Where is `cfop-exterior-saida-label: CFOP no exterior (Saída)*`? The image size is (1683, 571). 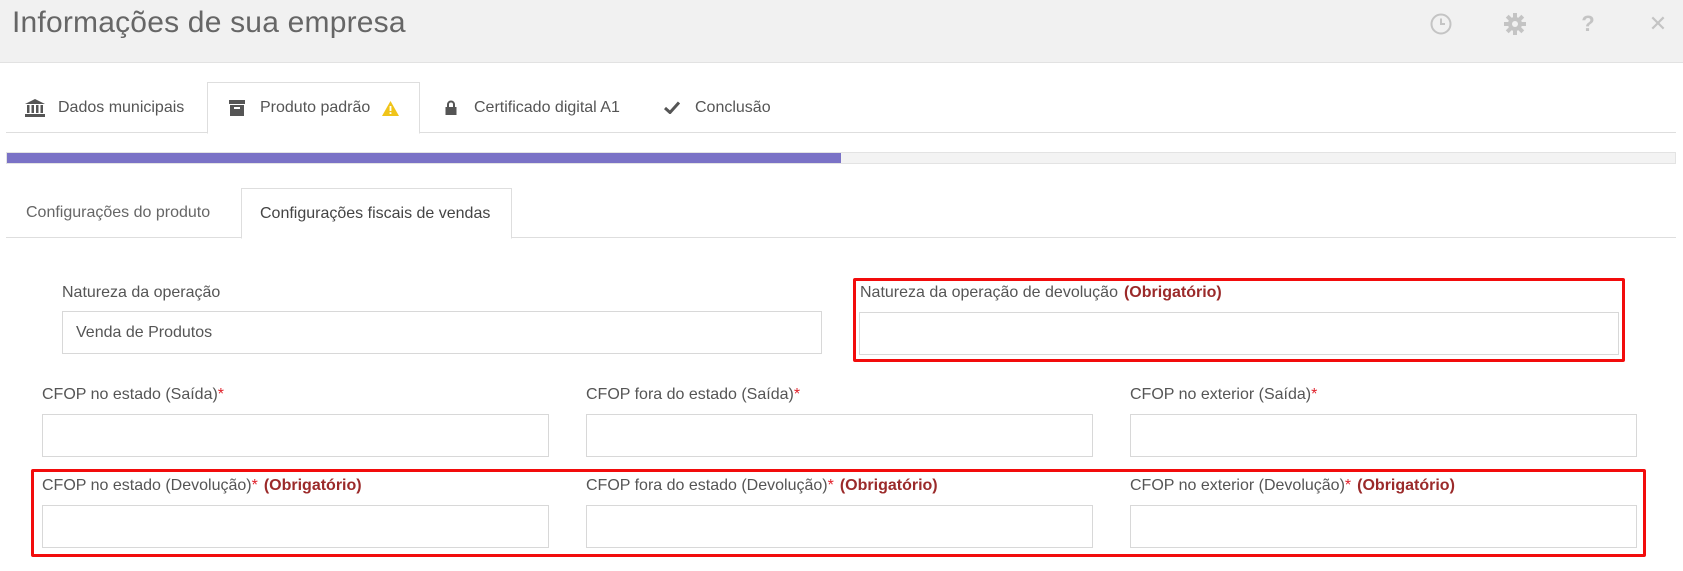
cfop-exterior-saida-label: CFOP no exterior (Saída)* is located at coordinates (1224, 394).